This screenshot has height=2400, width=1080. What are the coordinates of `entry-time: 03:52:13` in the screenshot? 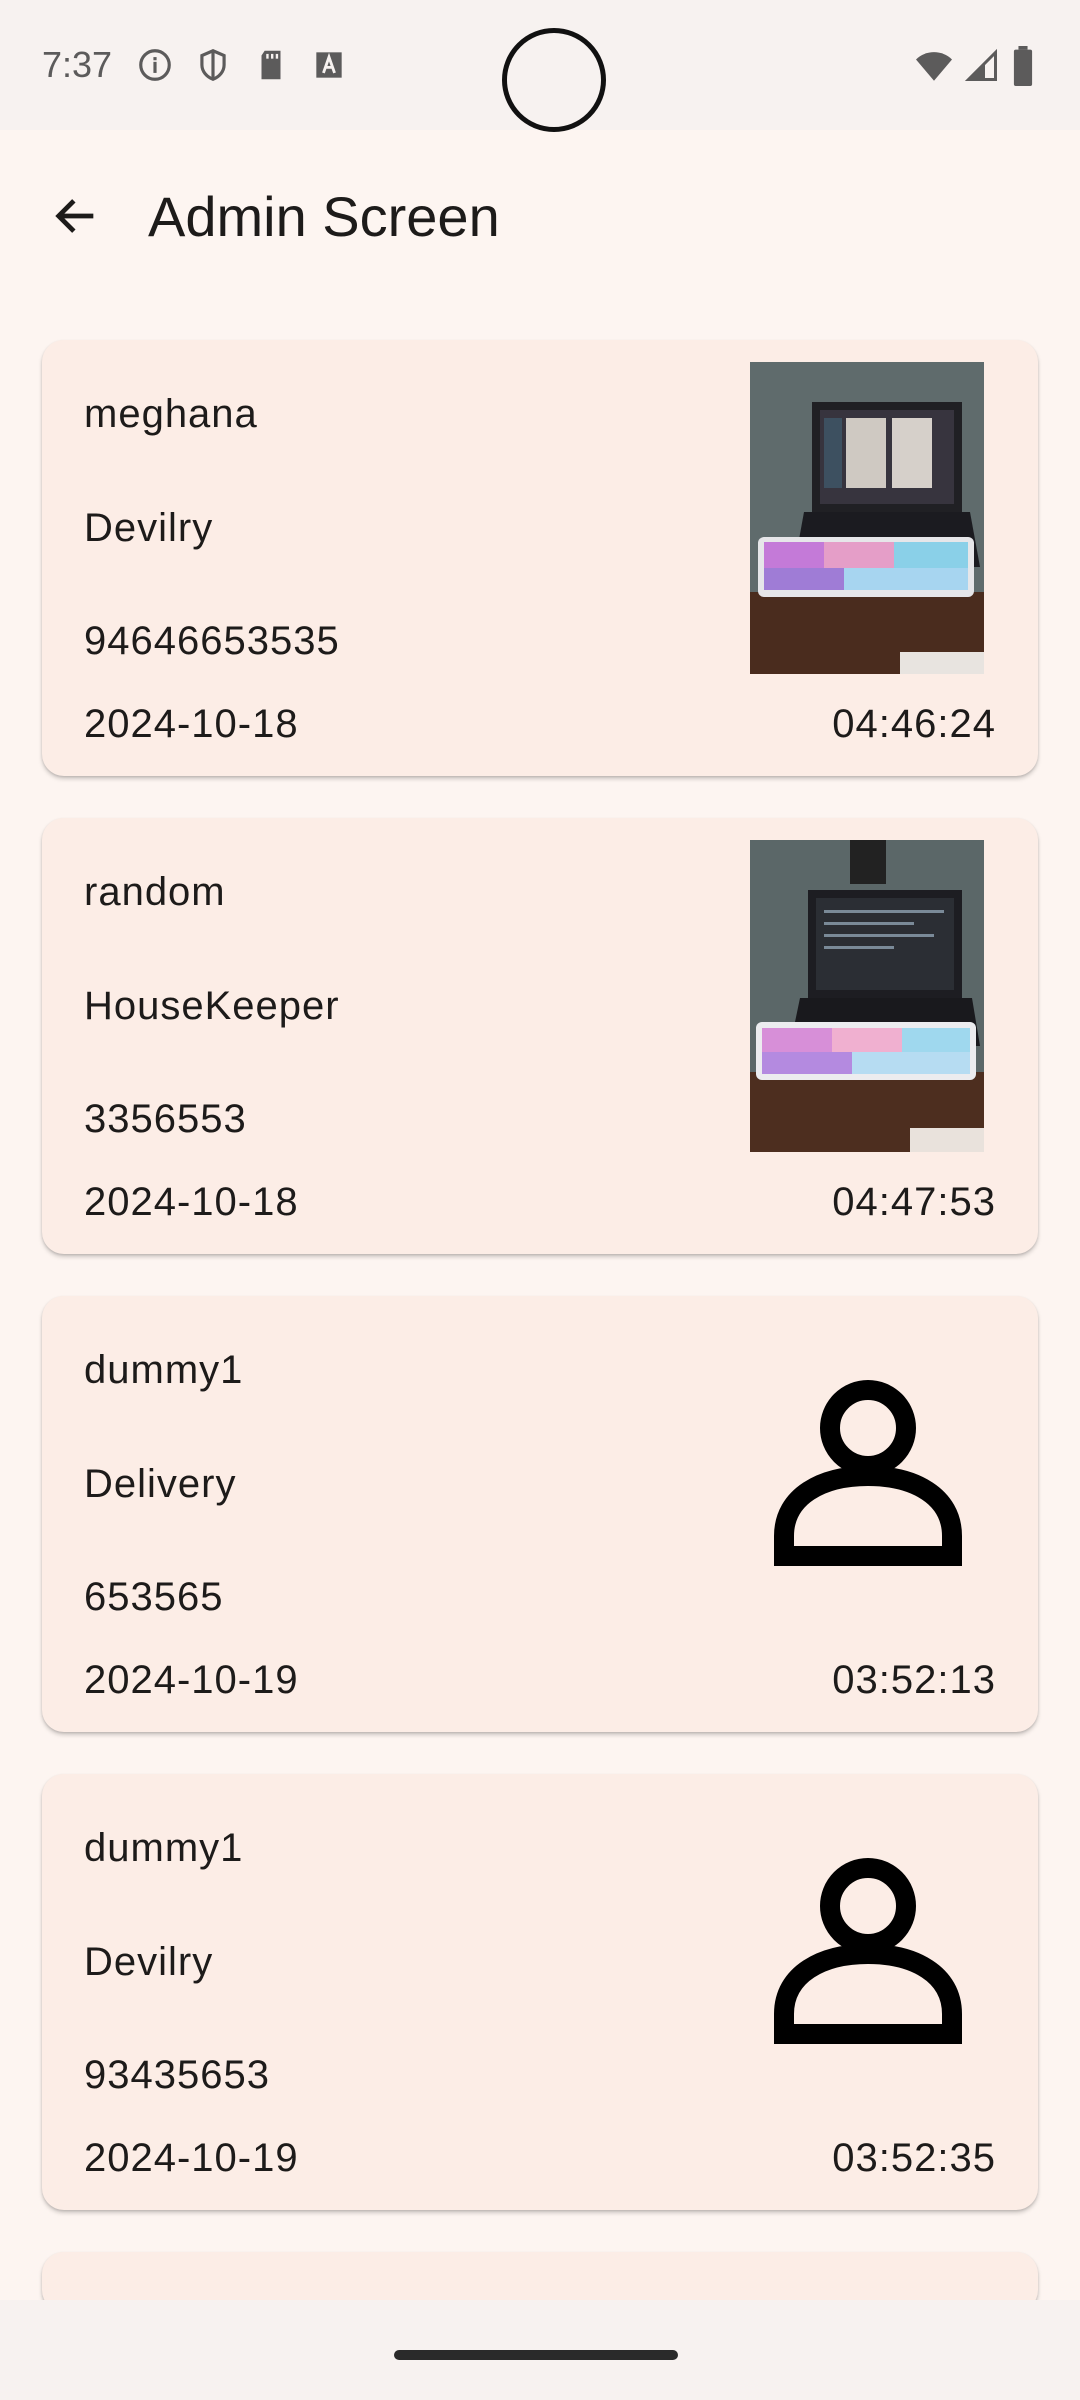 It's located at (914, 1680).